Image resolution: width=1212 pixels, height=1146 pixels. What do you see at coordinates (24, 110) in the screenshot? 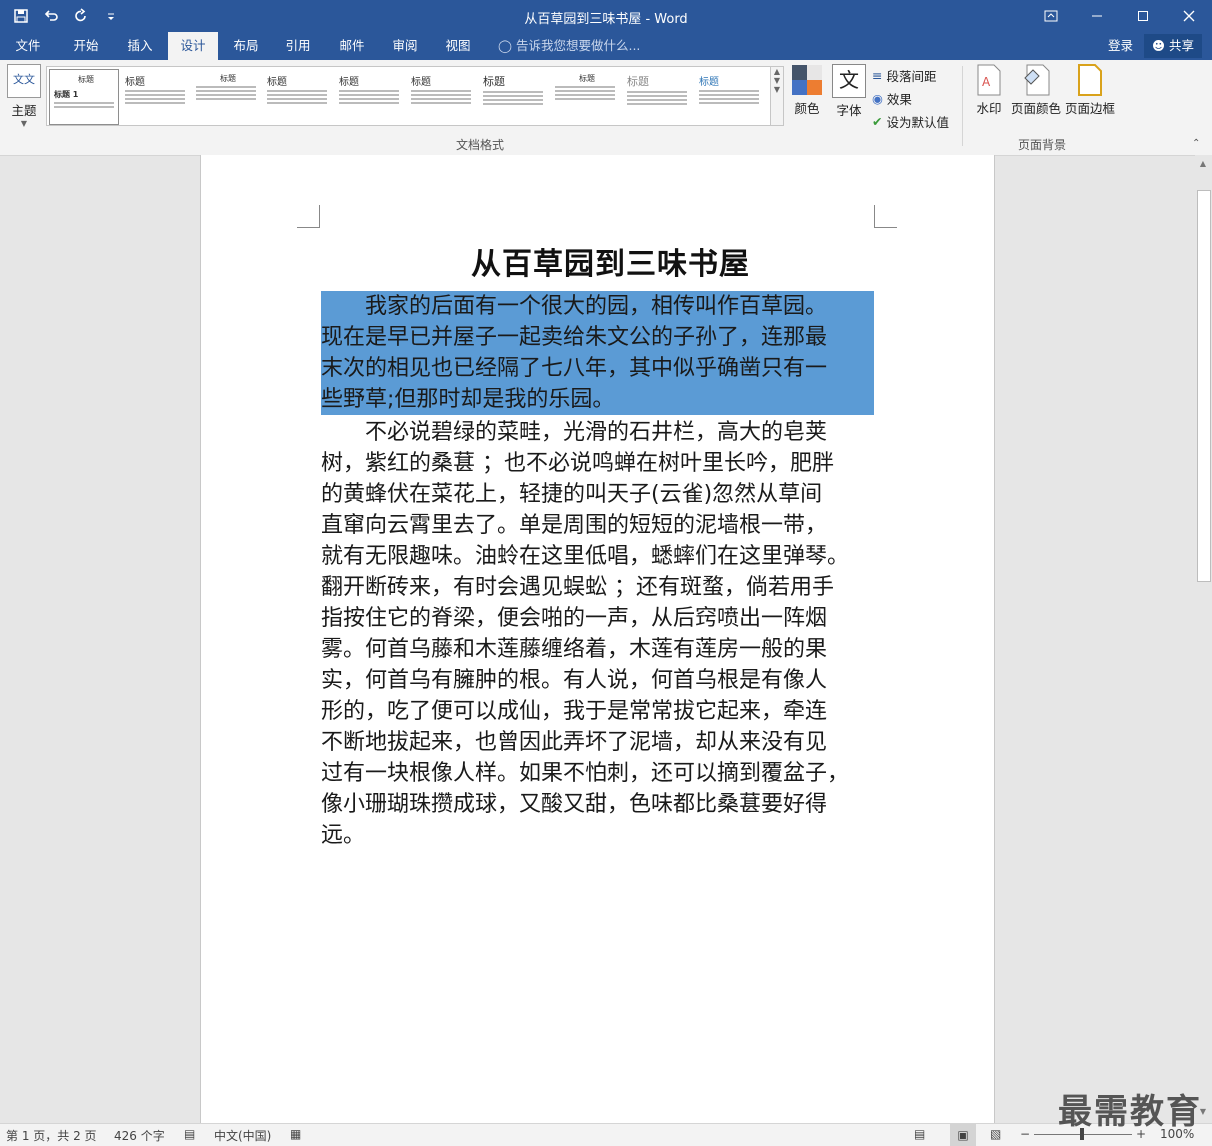
I see `themes-label: 主题` at bounding box center [24, 110].